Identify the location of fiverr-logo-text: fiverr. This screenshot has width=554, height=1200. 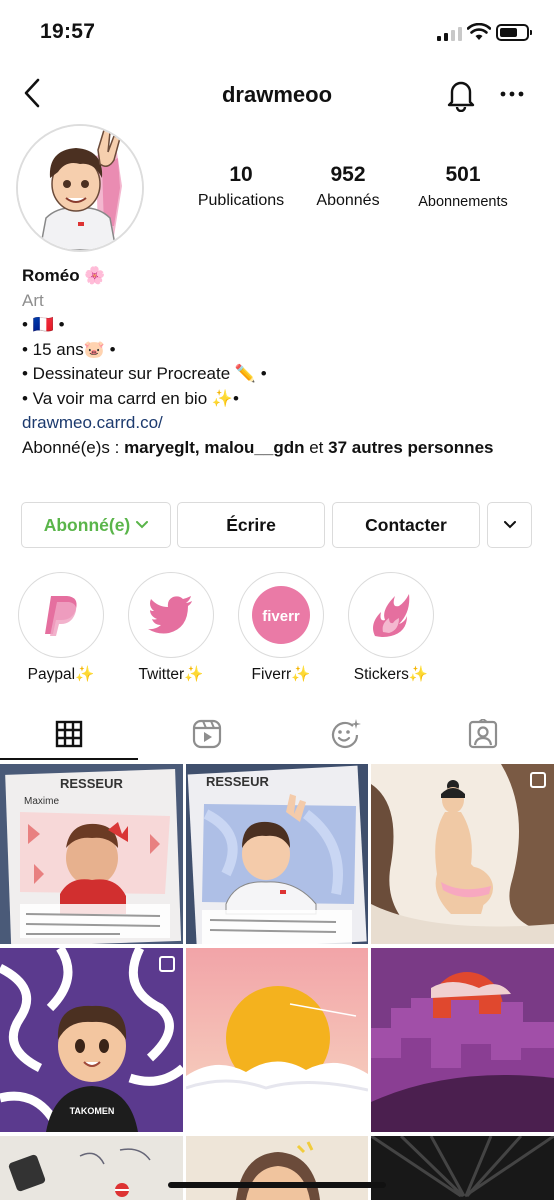
(281, 616).